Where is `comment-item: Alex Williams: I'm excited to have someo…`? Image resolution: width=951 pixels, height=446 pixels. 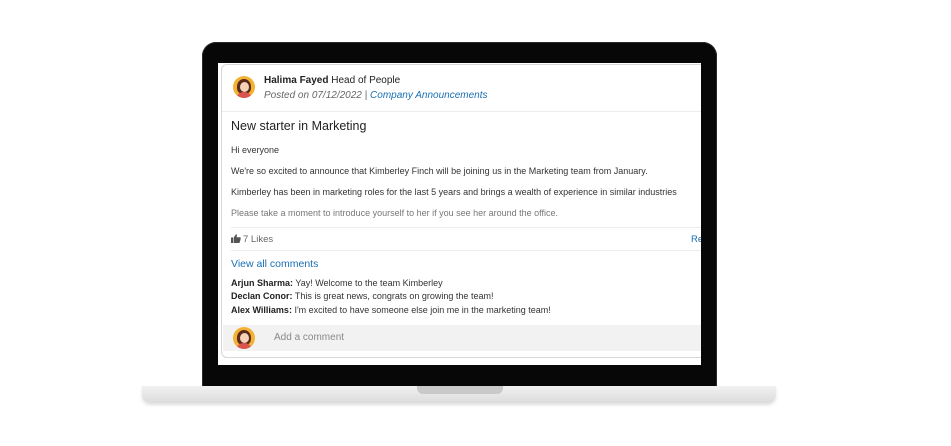
comment-item: Alex Williams: I'm excited to have someo… is located at coordinates (391, 310).